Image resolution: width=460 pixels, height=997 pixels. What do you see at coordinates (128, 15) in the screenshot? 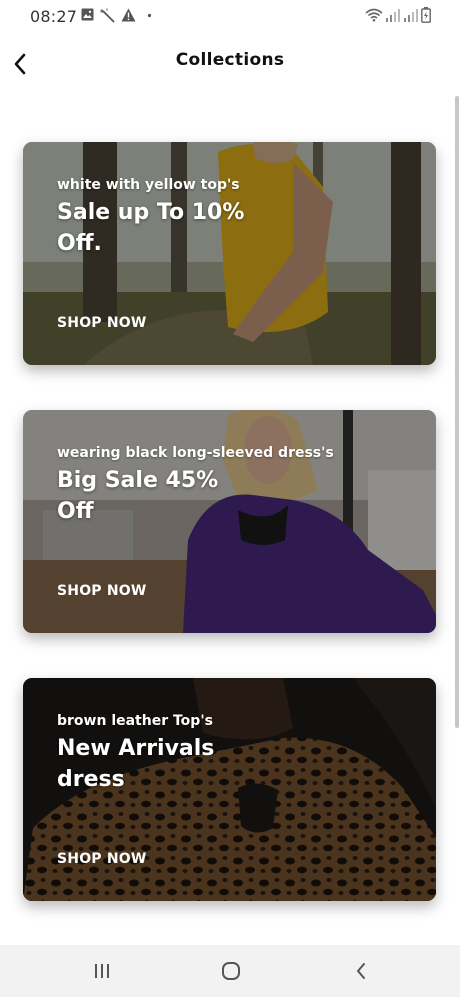
I see `warning-icon` at bounding box center [128, 15].